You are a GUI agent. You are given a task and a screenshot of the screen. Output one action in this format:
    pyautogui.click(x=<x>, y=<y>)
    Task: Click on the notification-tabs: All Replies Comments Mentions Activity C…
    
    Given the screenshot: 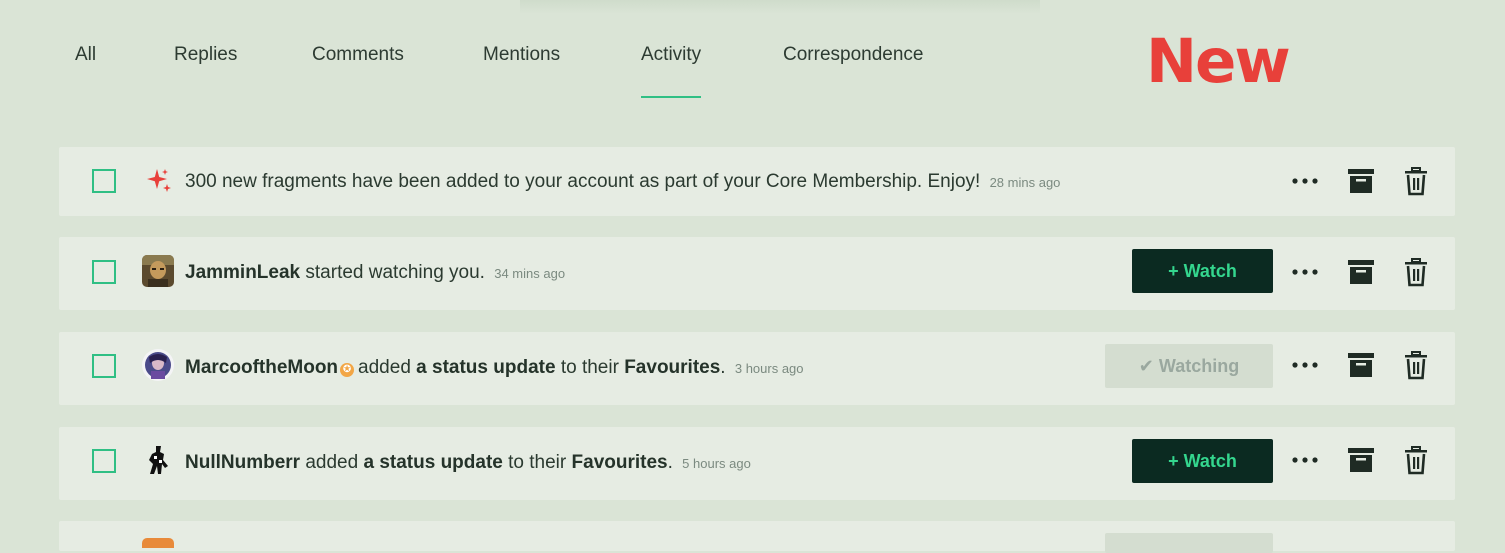 What is the action you would take?
    pyautogui.click(x=500, y=50)
    